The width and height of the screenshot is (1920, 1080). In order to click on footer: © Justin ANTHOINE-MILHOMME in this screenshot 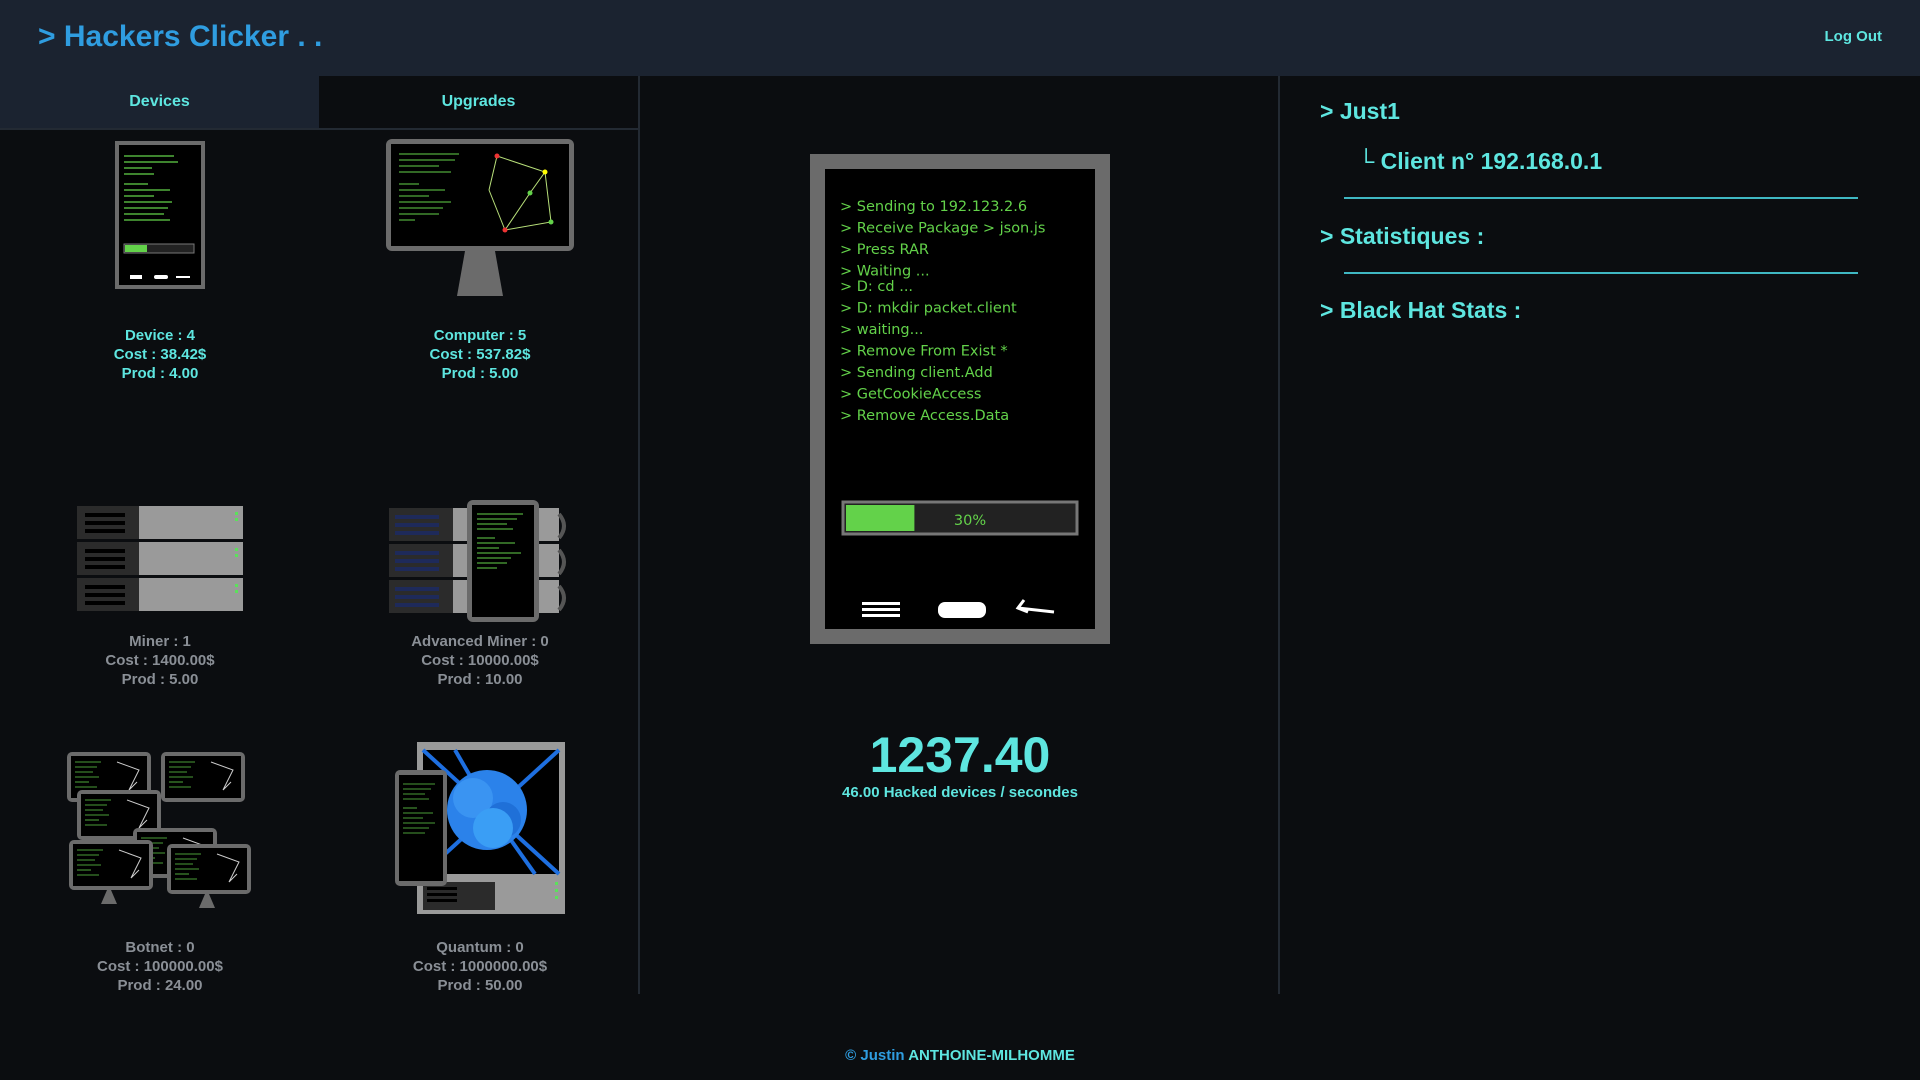, I will do `click(960, 1055)`.